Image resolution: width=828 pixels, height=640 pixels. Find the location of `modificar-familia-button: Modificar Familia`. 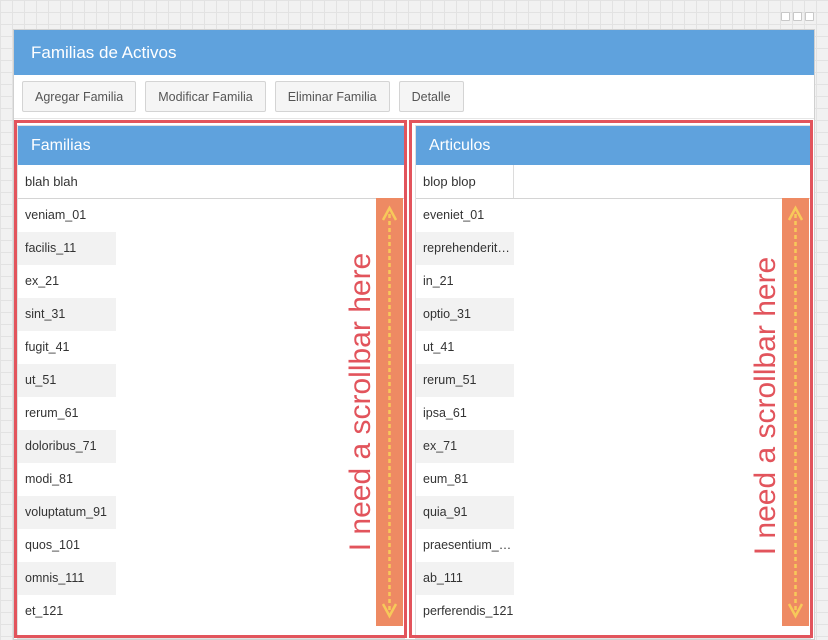

modificar-familia-button: Modificar Familia is located at coordinates (205, 96).